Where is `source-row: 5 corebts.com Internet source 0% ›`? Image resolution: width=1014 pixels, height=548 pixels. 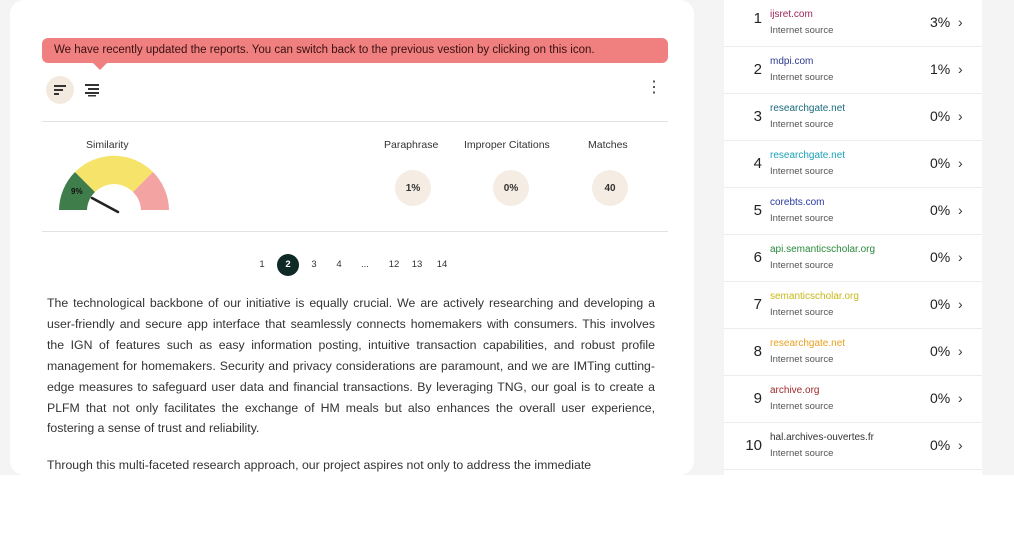
source-row: 5 corebts.com Internet source 0% › is located at coordinates (853, 211).